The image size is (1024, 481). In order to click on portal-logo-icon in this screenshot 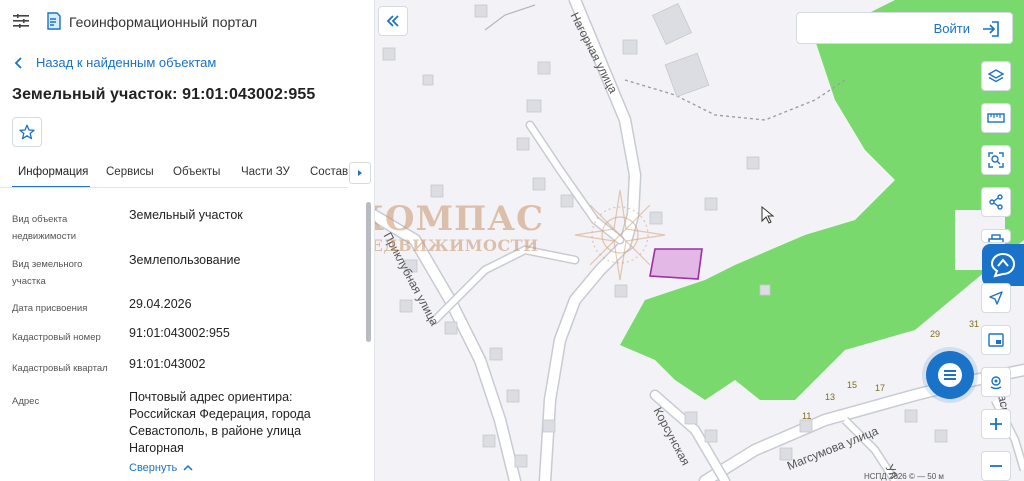, I will do `click(54, 21)`.